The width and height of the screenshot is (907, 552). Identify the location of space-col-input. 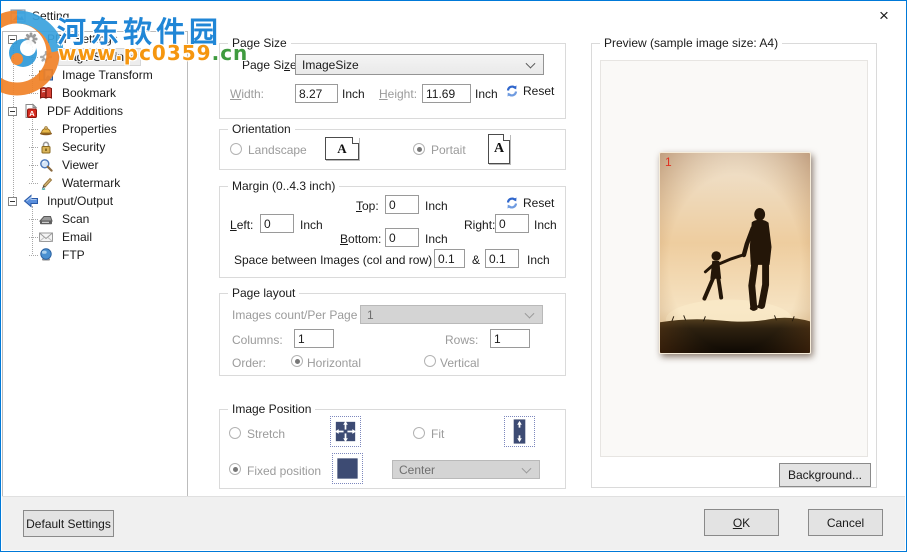
(449, 258).